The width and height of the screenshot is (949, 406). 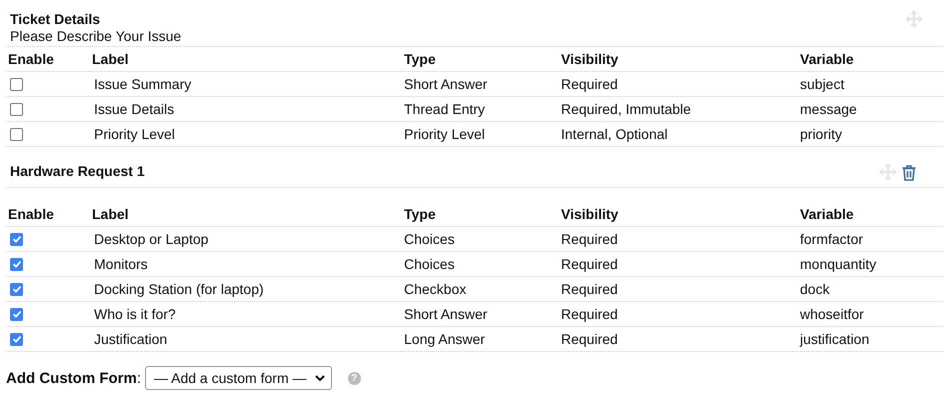 What do you see at coordinates (319, 378) in the screenshot?
I see `caret-icon` at bounding box center [319, 378].